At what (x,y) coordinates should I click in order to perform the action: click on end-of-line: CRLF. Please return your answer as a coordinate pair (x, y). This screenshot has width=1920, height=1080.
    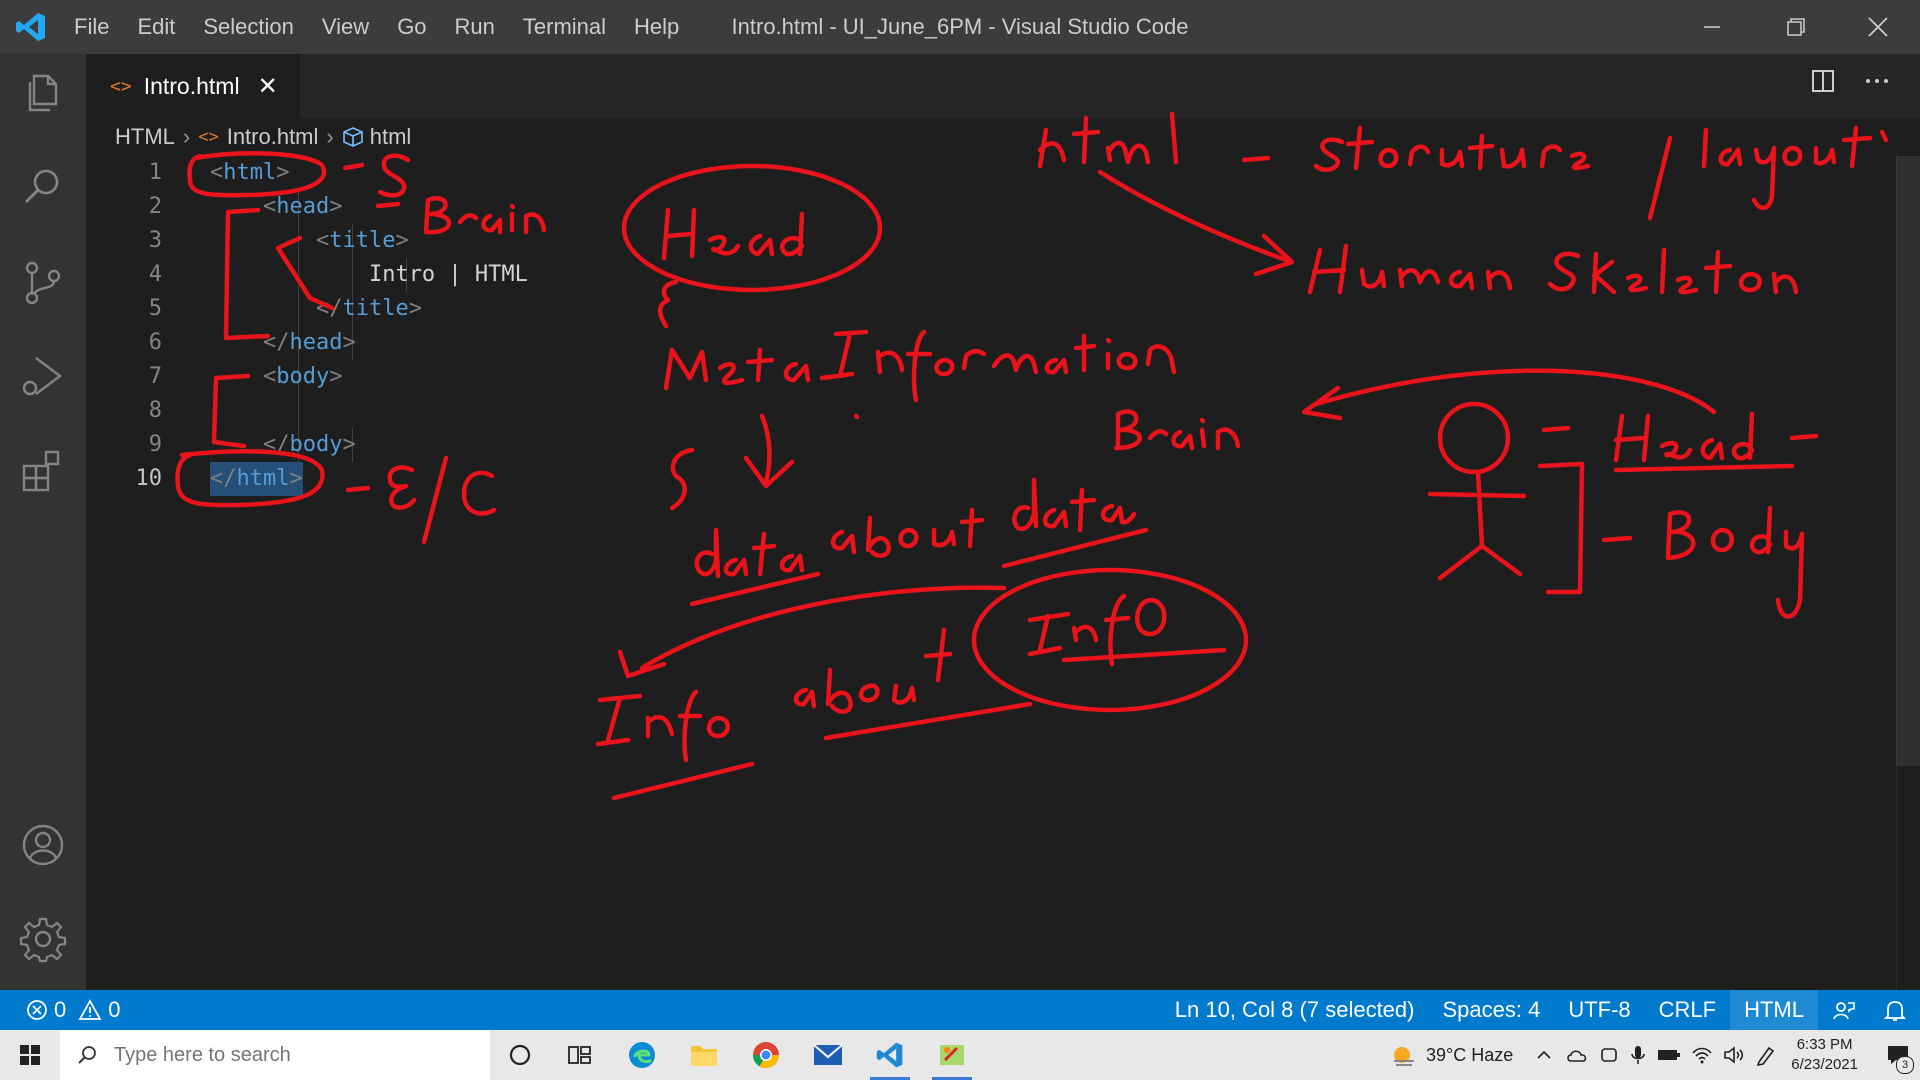
    Looking at the image, I should click on (1687, 1010).